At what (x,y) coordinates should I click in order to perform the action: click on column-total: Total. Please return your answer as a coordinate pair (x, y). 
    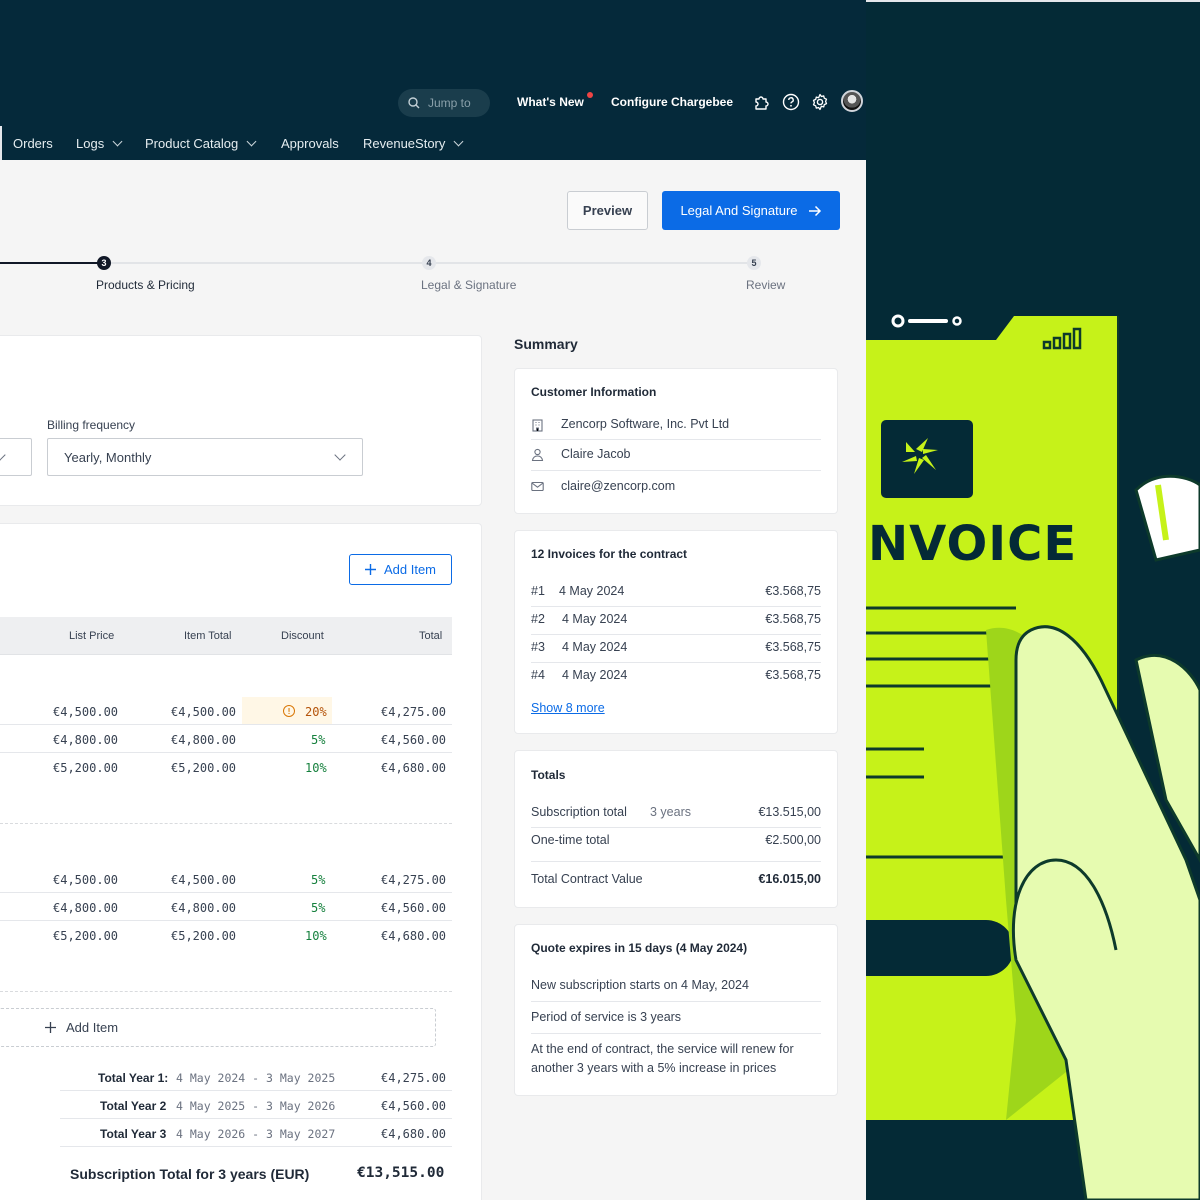
    Looking at the image, I should click on (431, 636).